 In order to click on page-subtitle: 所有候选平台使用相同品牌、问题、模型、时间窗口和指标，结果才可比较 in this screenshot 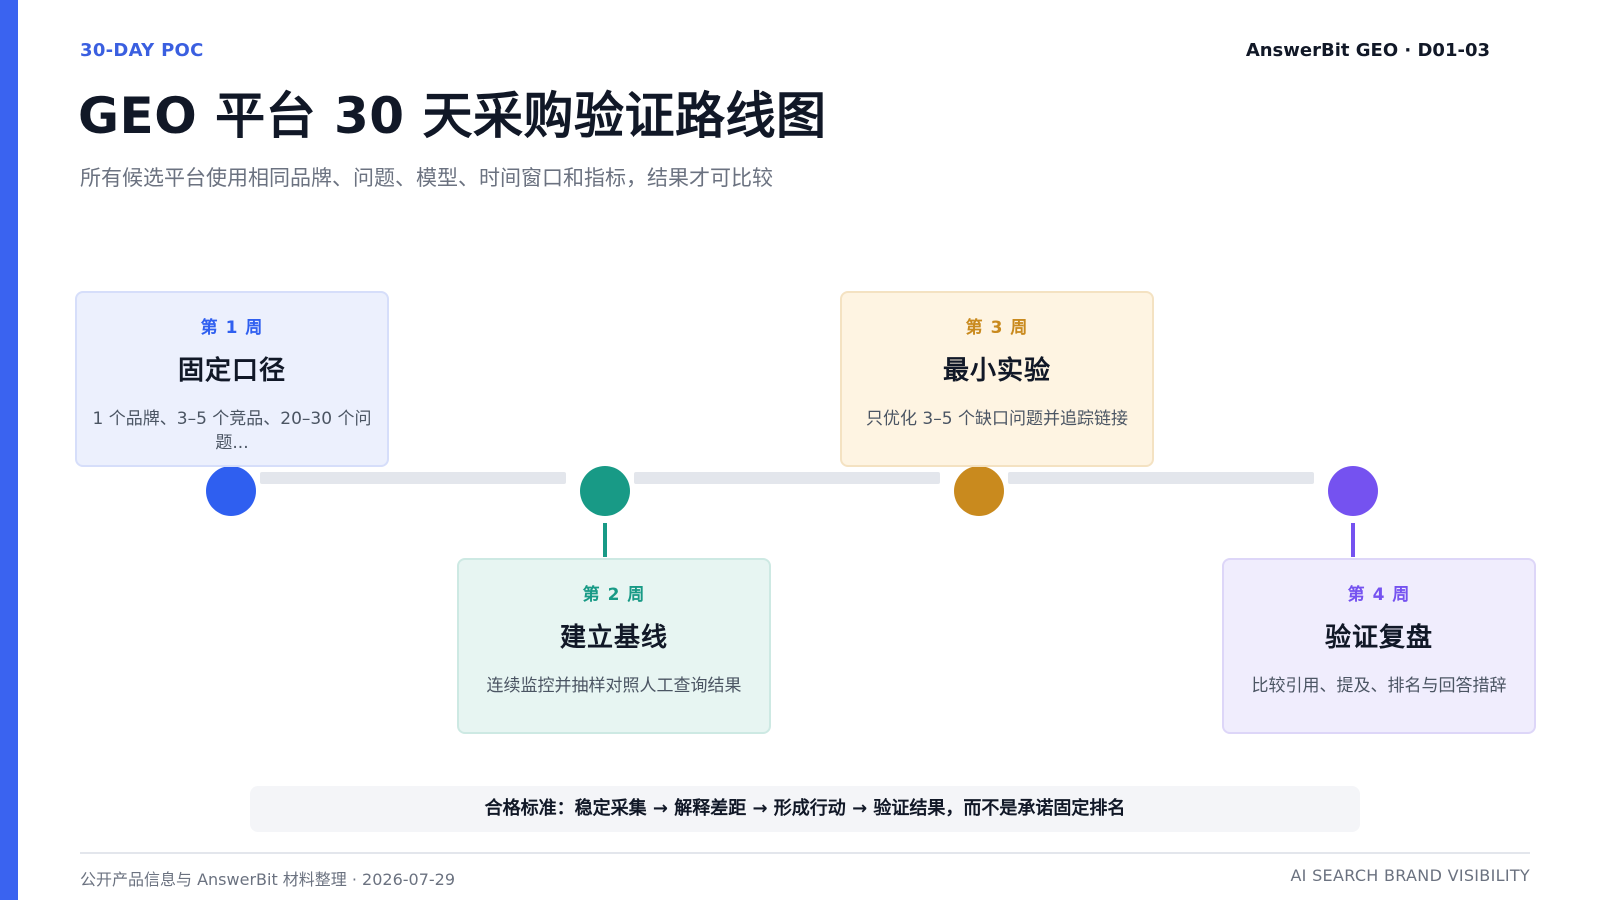, I will do `click(426, 178)`.